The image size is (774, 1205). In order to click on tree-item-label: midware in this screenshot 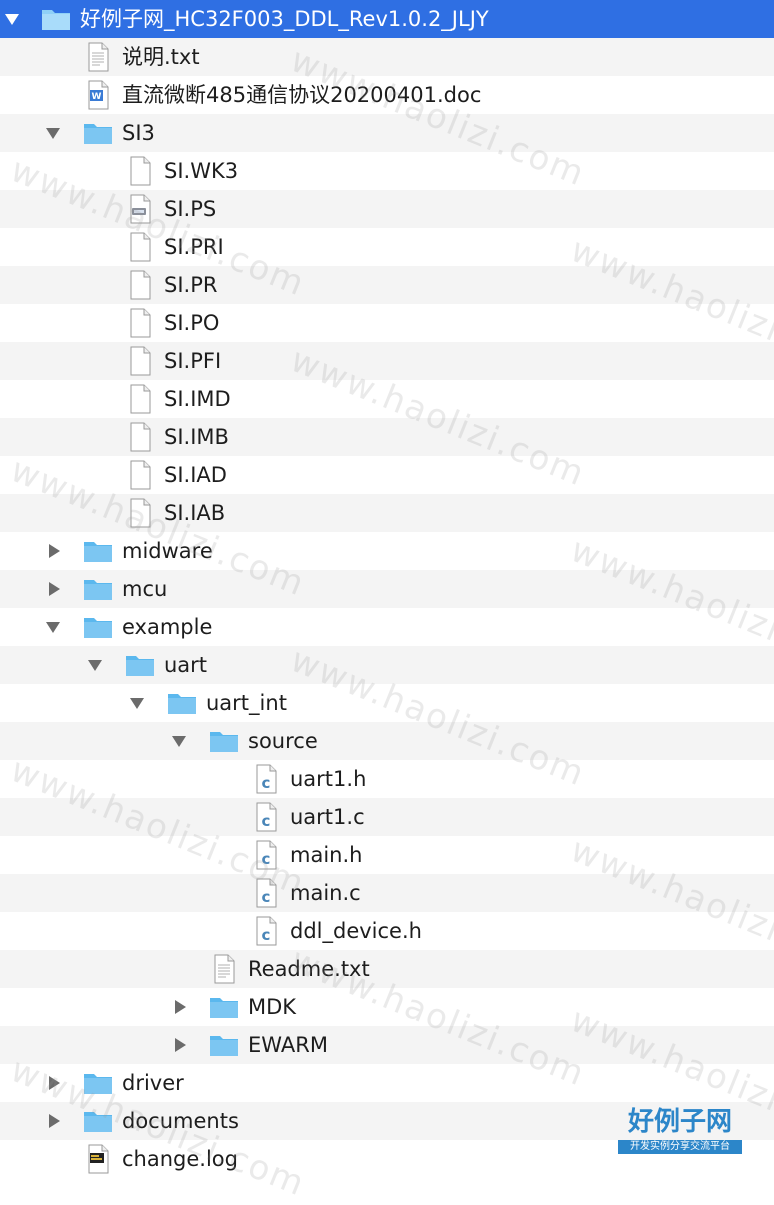, I will do `click(167, 551)`.